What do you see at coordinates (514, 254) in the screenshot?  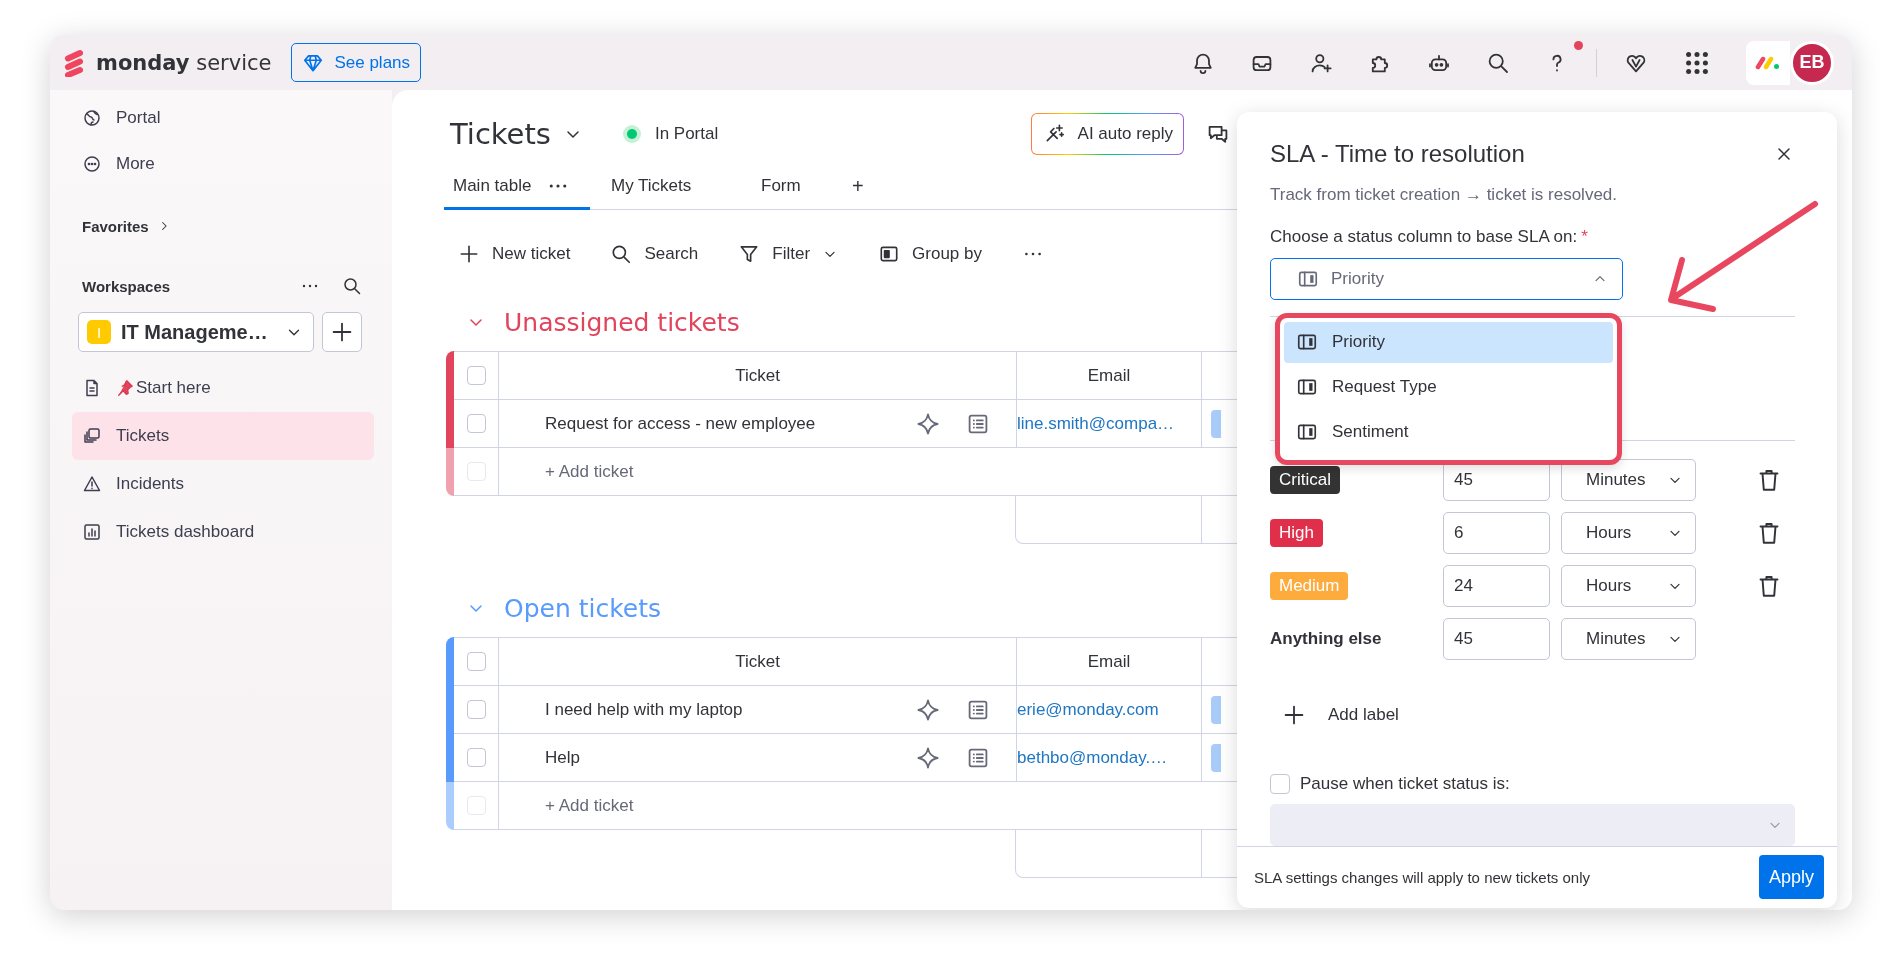 I see `toolbar-button: New ticket` at bounding box center [514, 254].